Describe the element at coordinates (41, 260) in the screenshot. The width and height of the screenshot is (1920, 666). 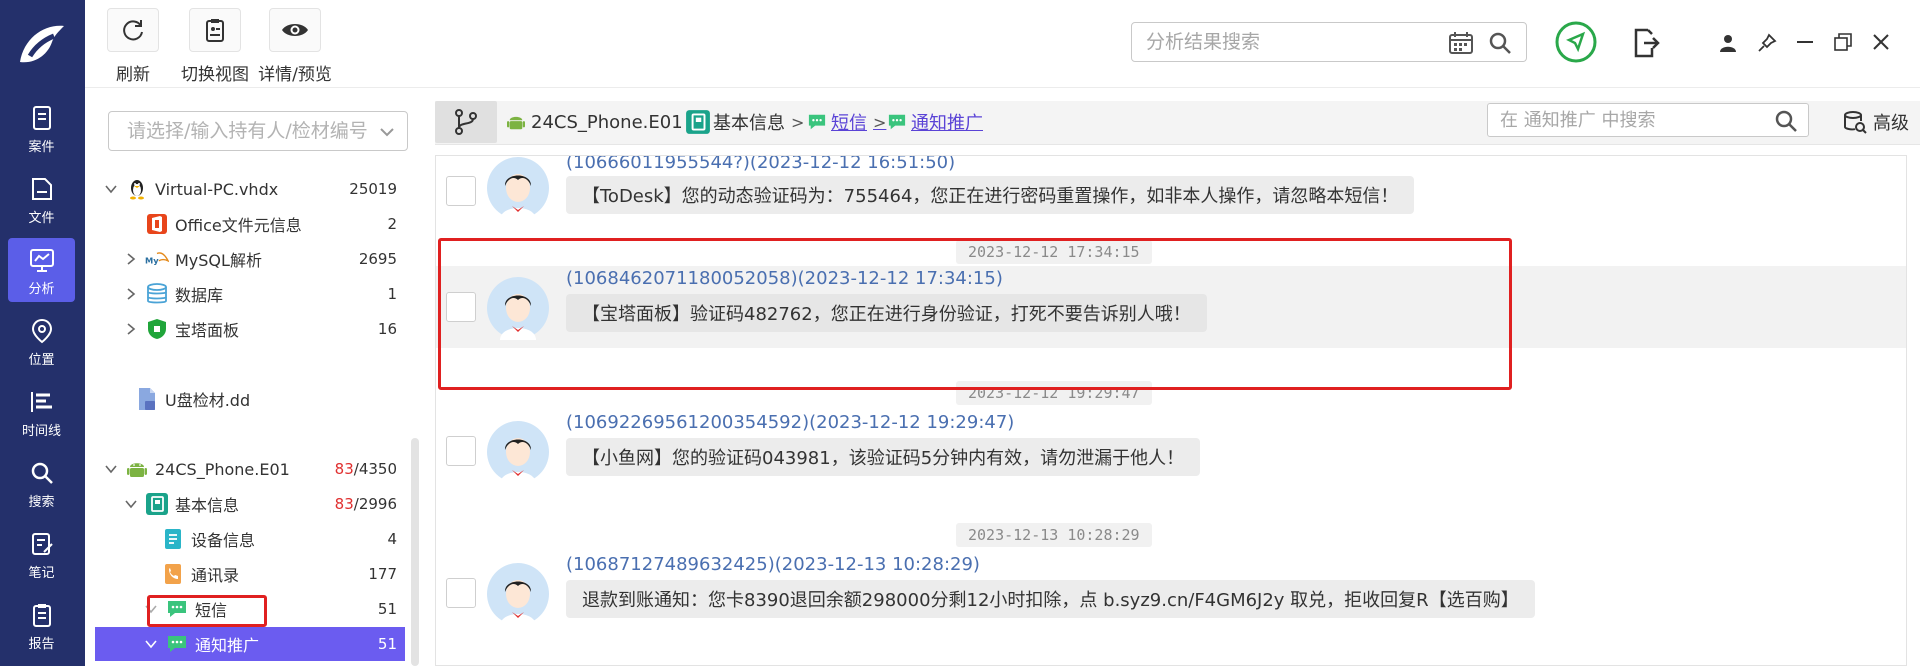
I see `analysis-icon` at that location.